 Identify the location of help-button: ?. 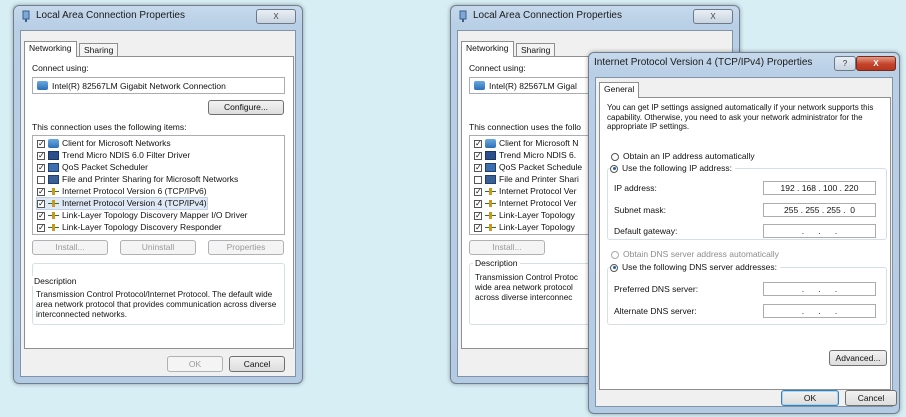
(845, 63).